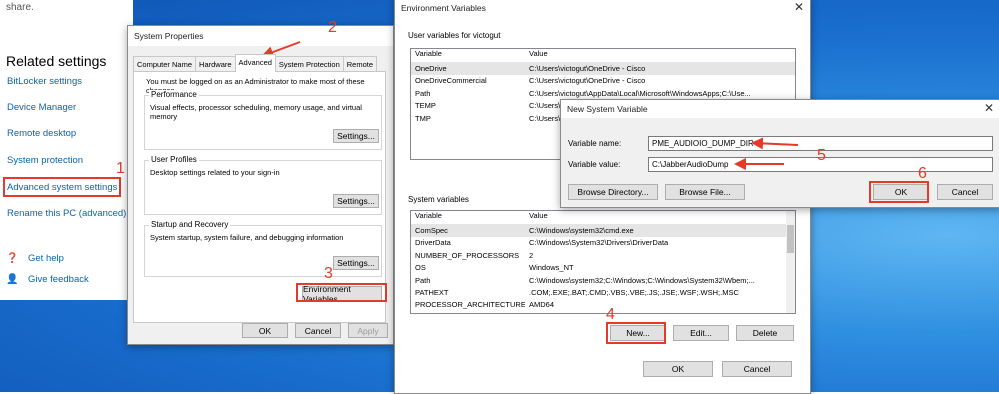  Describe the element at coordinates (790, 239) in the screenshot. I see `scrollbar-thumb` at that location.